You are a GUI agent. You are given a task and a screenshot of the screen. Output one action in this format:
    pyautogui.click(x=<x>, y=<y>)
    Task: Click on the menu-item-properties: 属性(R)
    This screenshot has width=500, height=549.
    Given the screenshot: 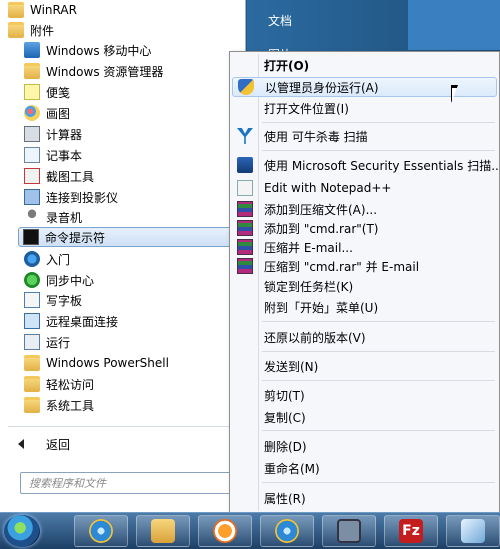 What is the action you would take?
    pyautogui.click(x=364, y=498)
    